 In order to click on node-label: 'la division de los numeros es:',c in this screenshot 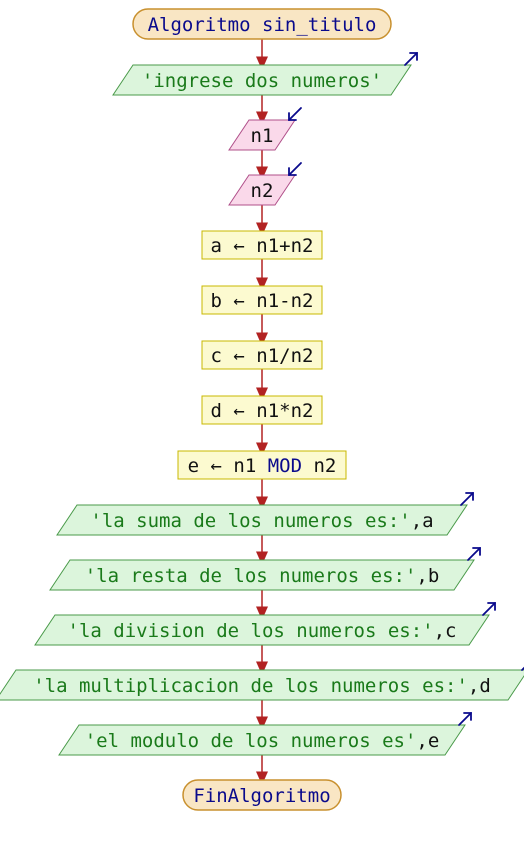, I will do `click(262, 631)`.